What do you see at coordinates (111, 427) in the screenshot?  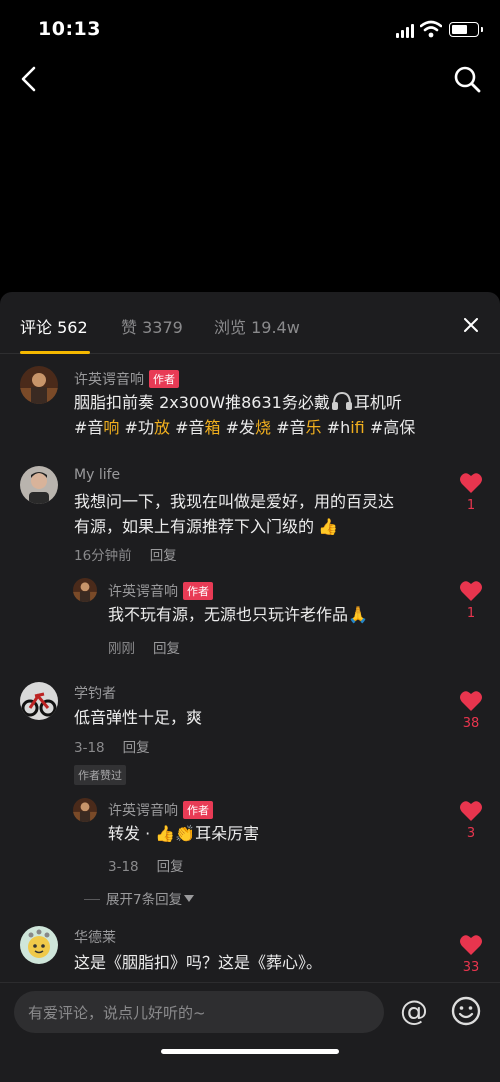 I see `hashtag-highlight: 响` at bounding box center [111, 427].